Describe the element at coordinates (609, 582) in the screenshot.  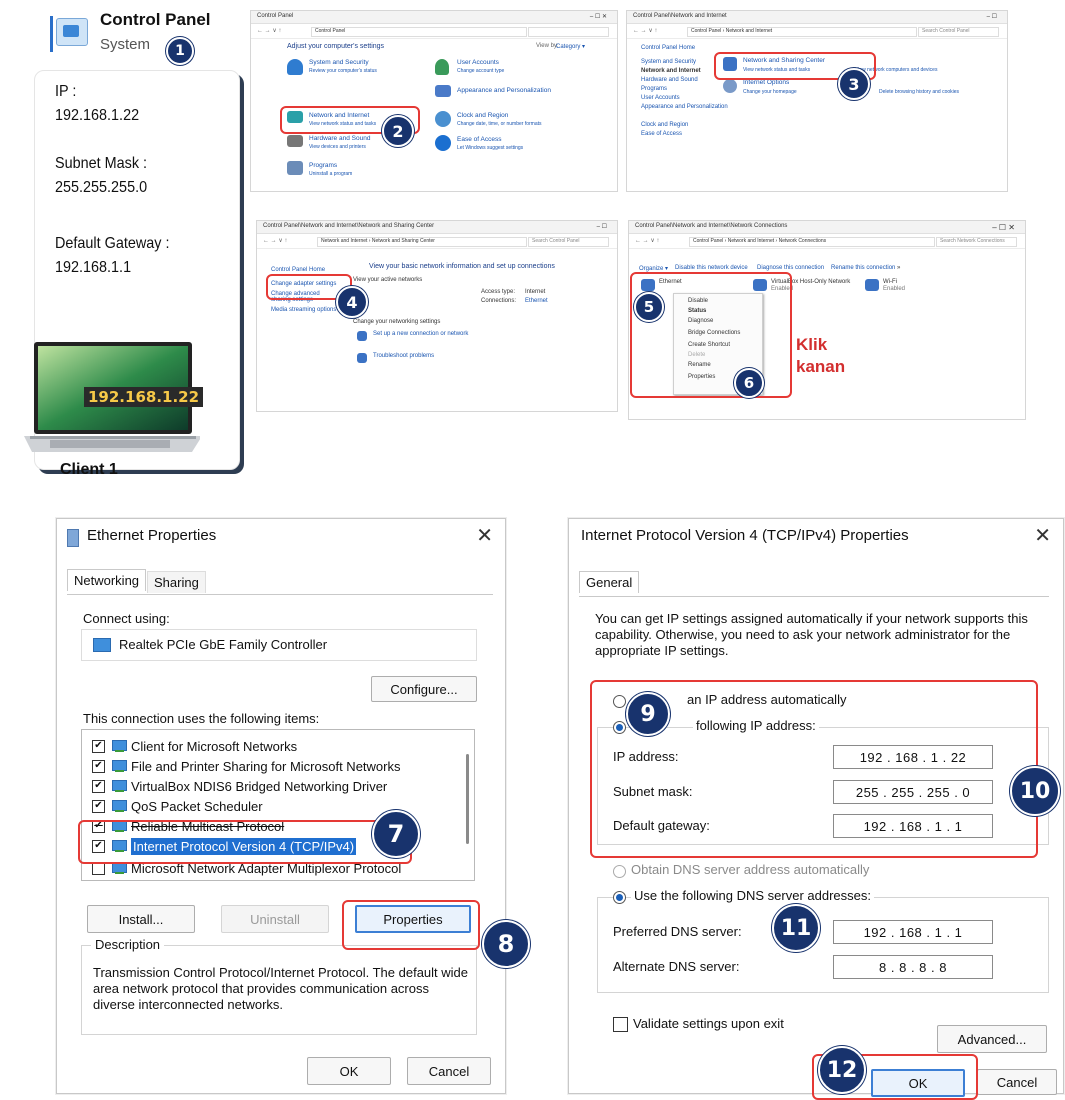
I see `tab-general: General` at that location.